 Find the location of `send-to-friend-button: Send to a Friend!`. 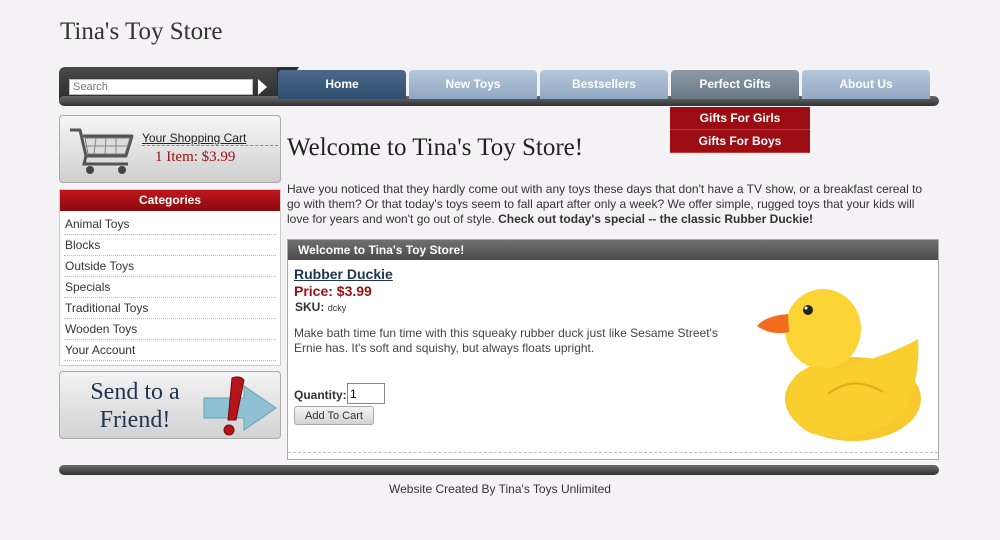

send-to-friend-button: Send to a Friend! is located at coordinates (170, 405).